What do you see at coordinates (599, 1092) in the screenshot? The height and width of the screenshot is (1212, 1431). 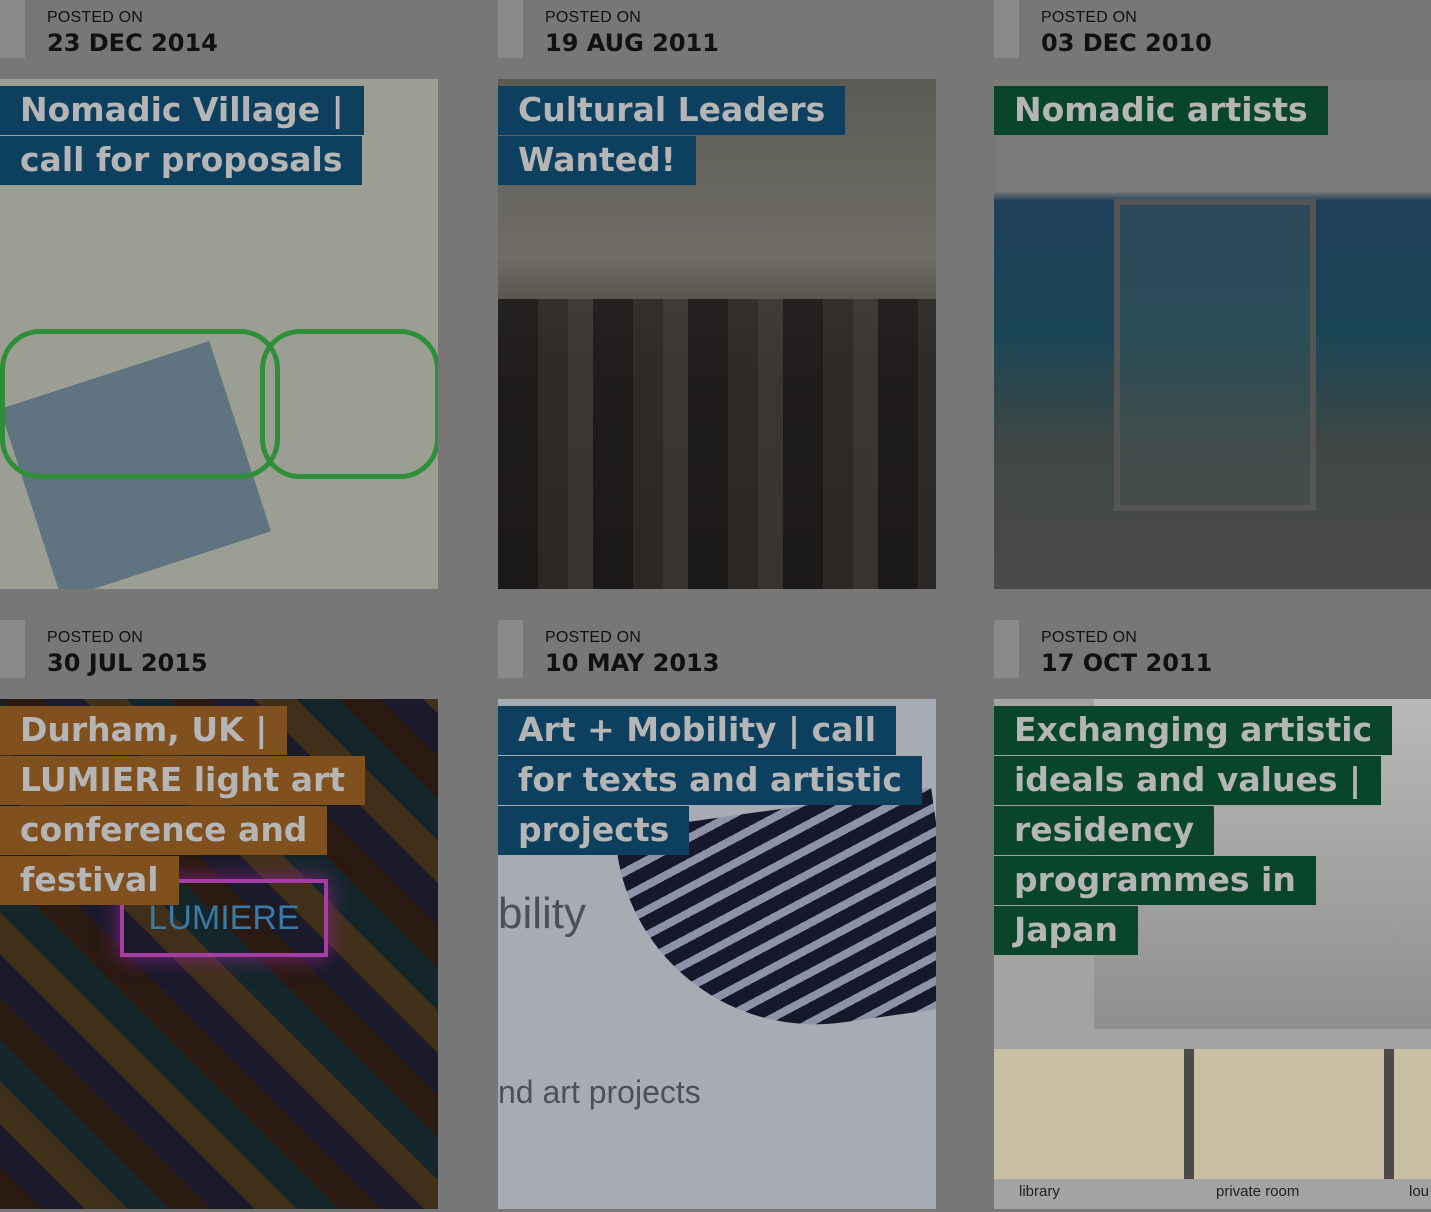 I see `thumbnail-text: nd art projects` at bounding box center [599, 1092].